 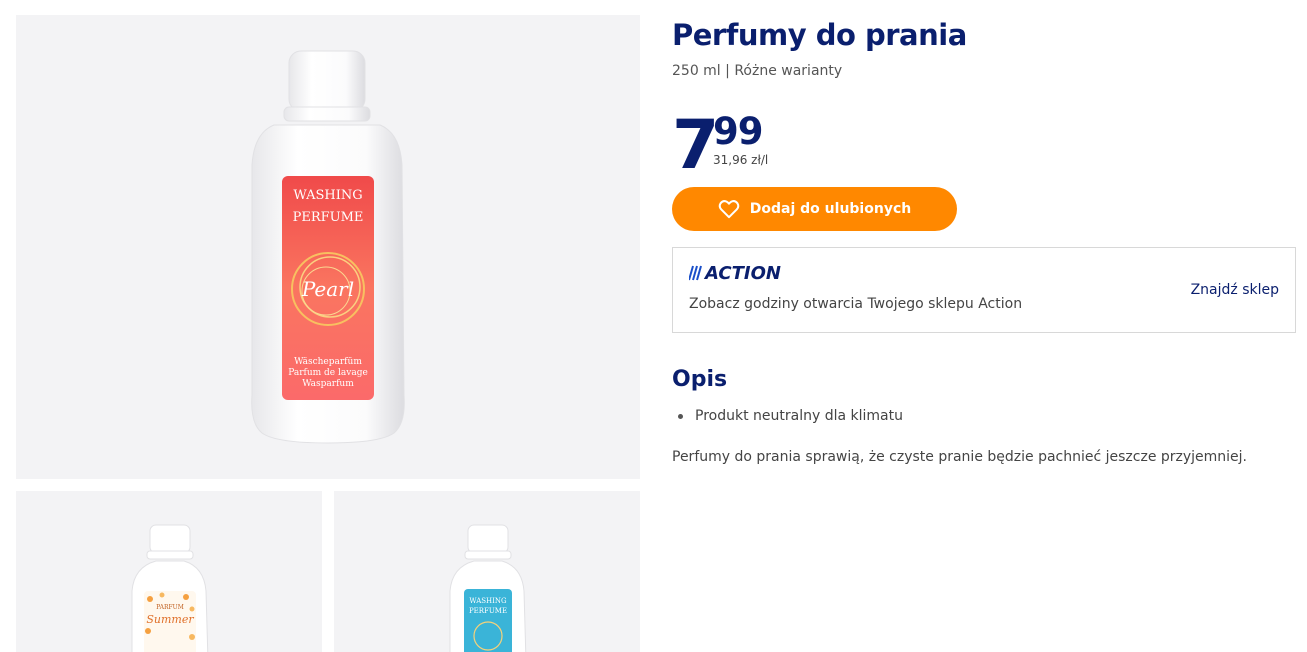 I want to click on description-bullets: Produkt neutralny dla klimatu, so click(x=787, y=416).